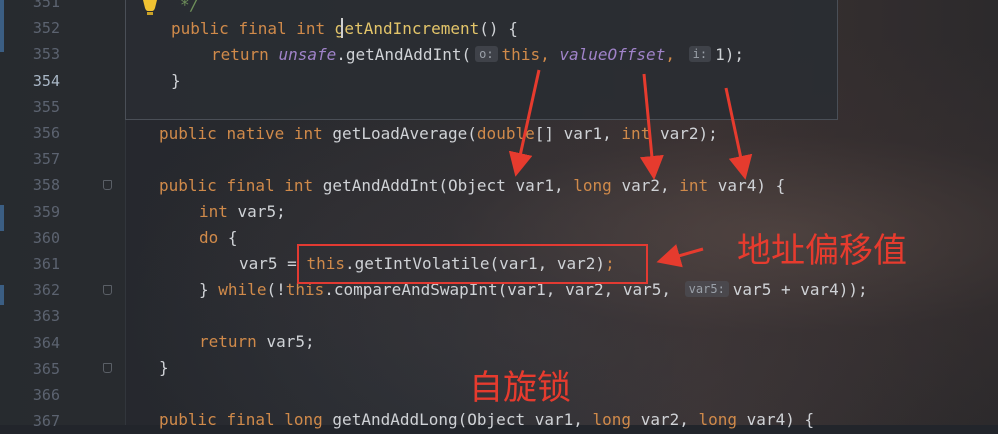 The image size is (998, 434). I want to click on code-line-365: }, so click(164, 368).